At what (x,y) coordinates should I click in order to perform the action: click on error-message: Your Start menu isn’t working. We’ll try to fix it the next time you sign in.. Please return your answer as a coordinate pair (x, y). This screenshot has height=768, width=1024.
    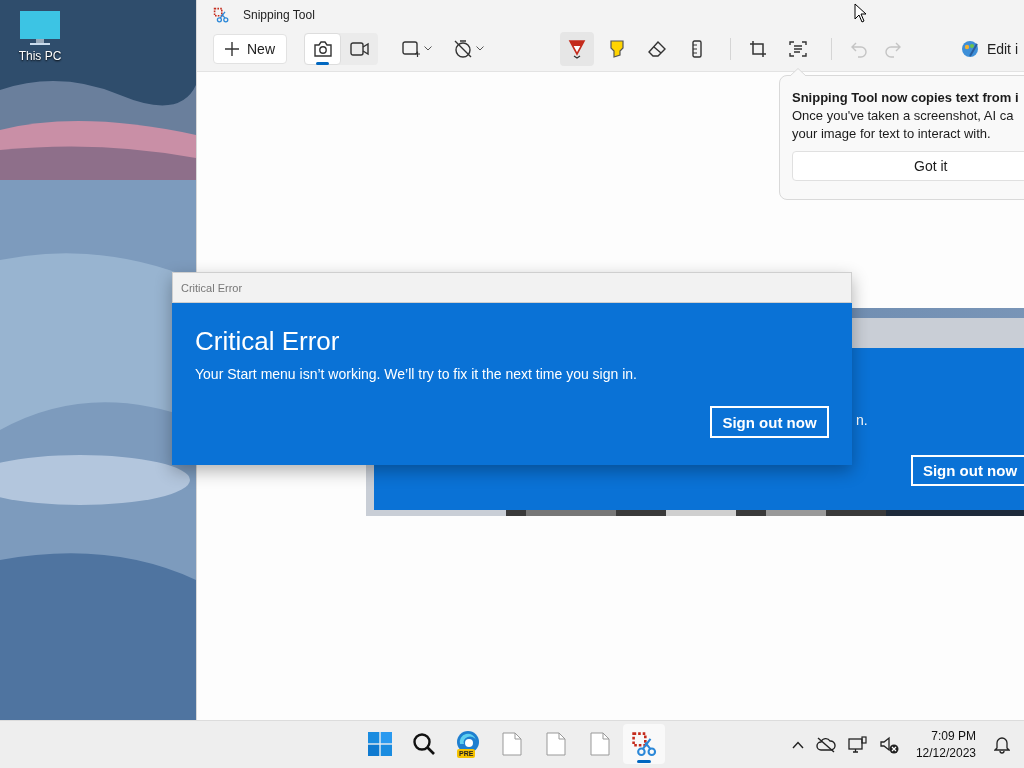
    Looking at the image, I should click on (416, 374).